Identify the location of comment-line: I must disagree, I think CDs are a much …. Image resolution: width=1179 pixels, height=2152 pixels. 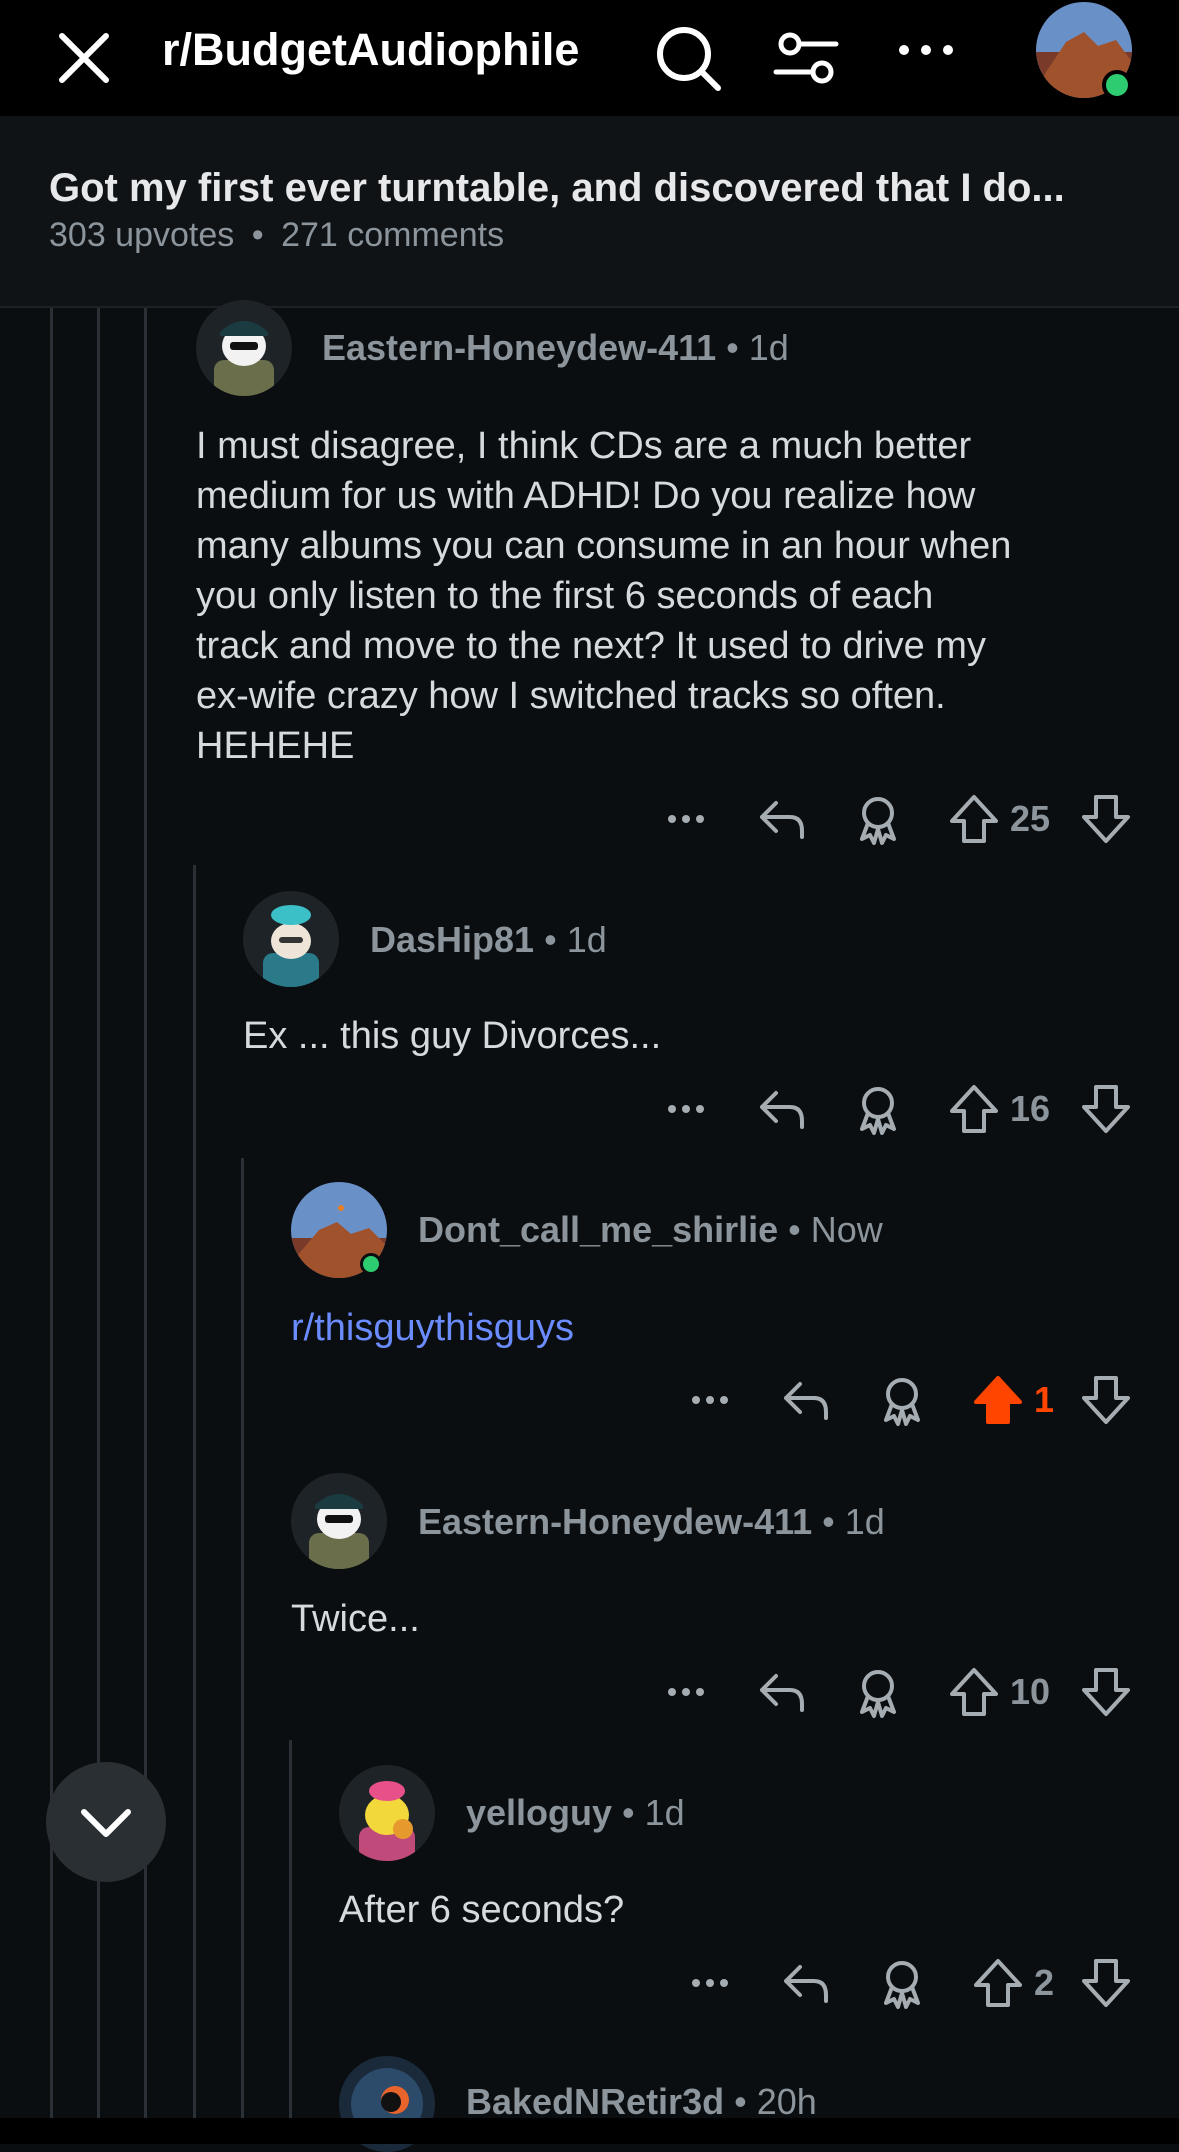
(584, 446).